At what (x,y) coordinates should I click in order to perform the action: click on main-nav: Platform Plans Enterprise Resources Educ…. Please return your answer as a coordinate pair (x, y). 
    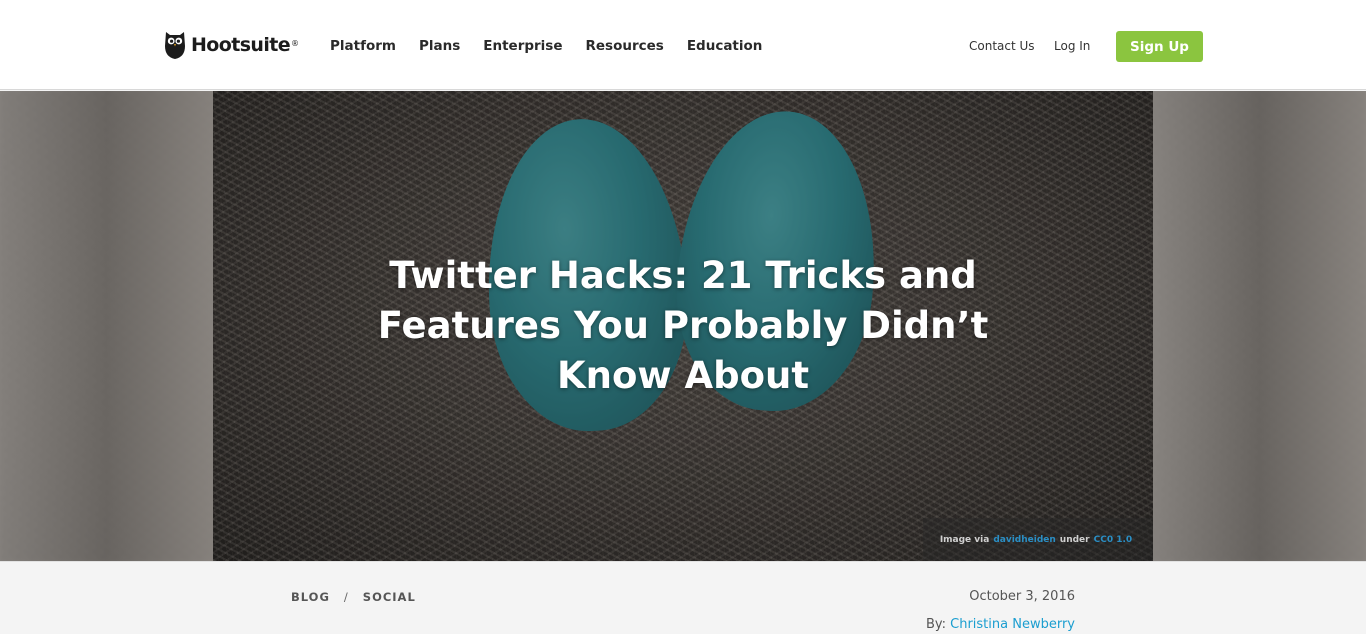
    Looking at the image, I should click on (557, 46).